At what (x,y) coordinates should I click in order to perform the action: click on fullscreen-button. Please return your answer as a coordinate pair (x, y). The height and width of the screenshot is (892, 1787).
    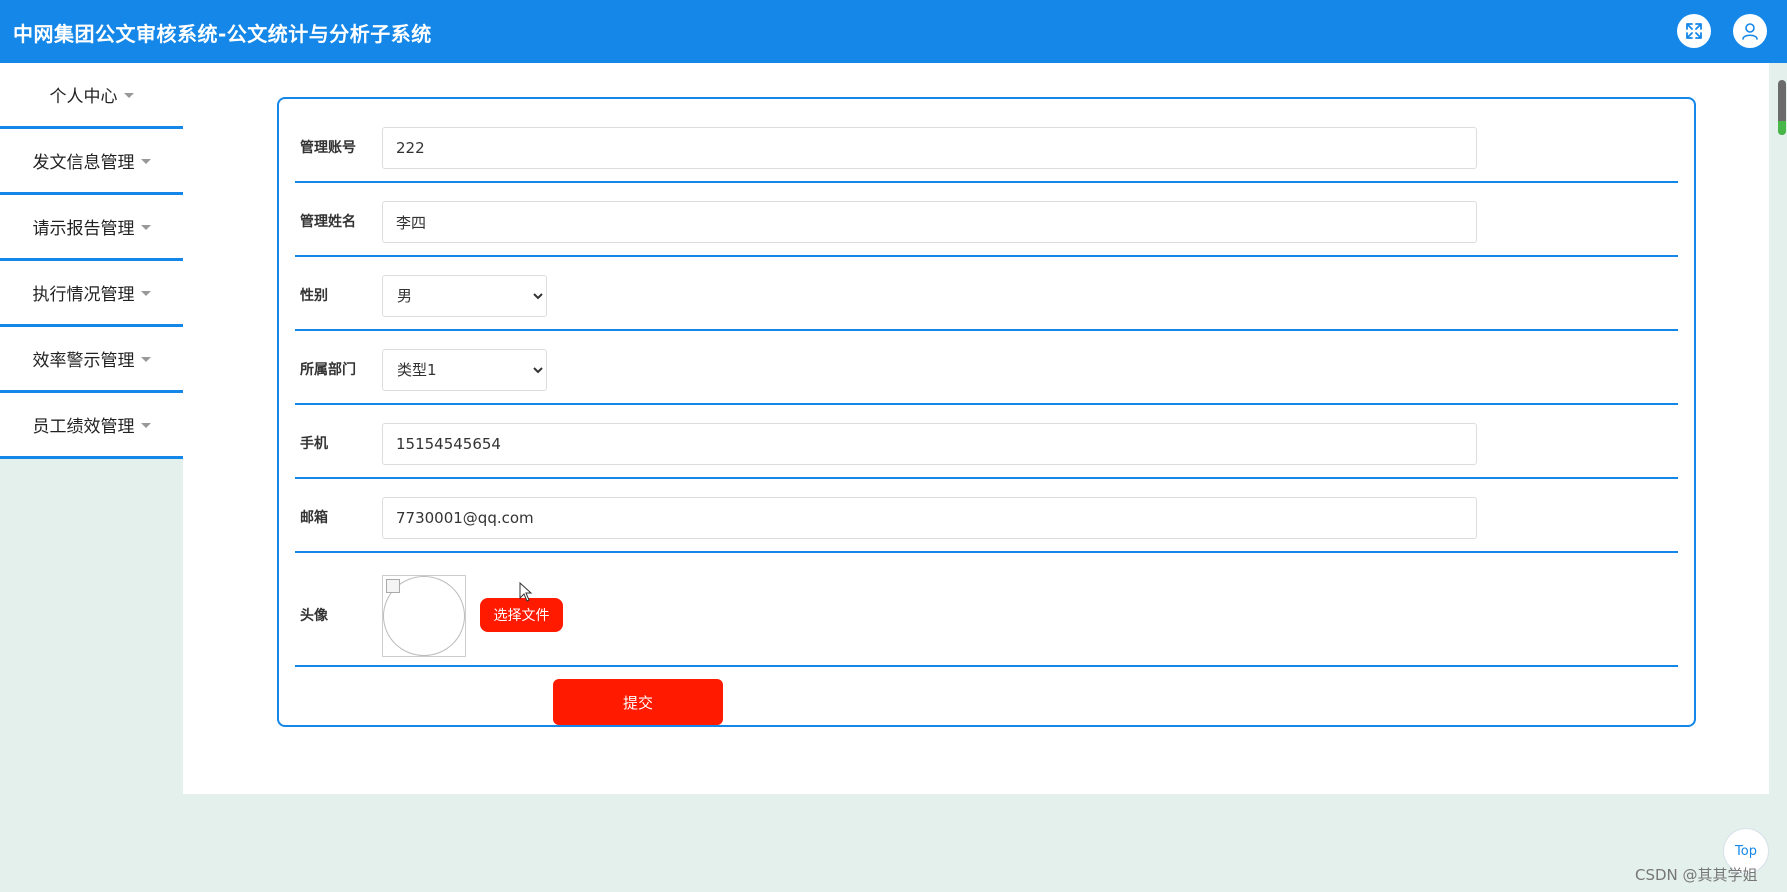
    Looking at the image, I should click on (1694, 31).